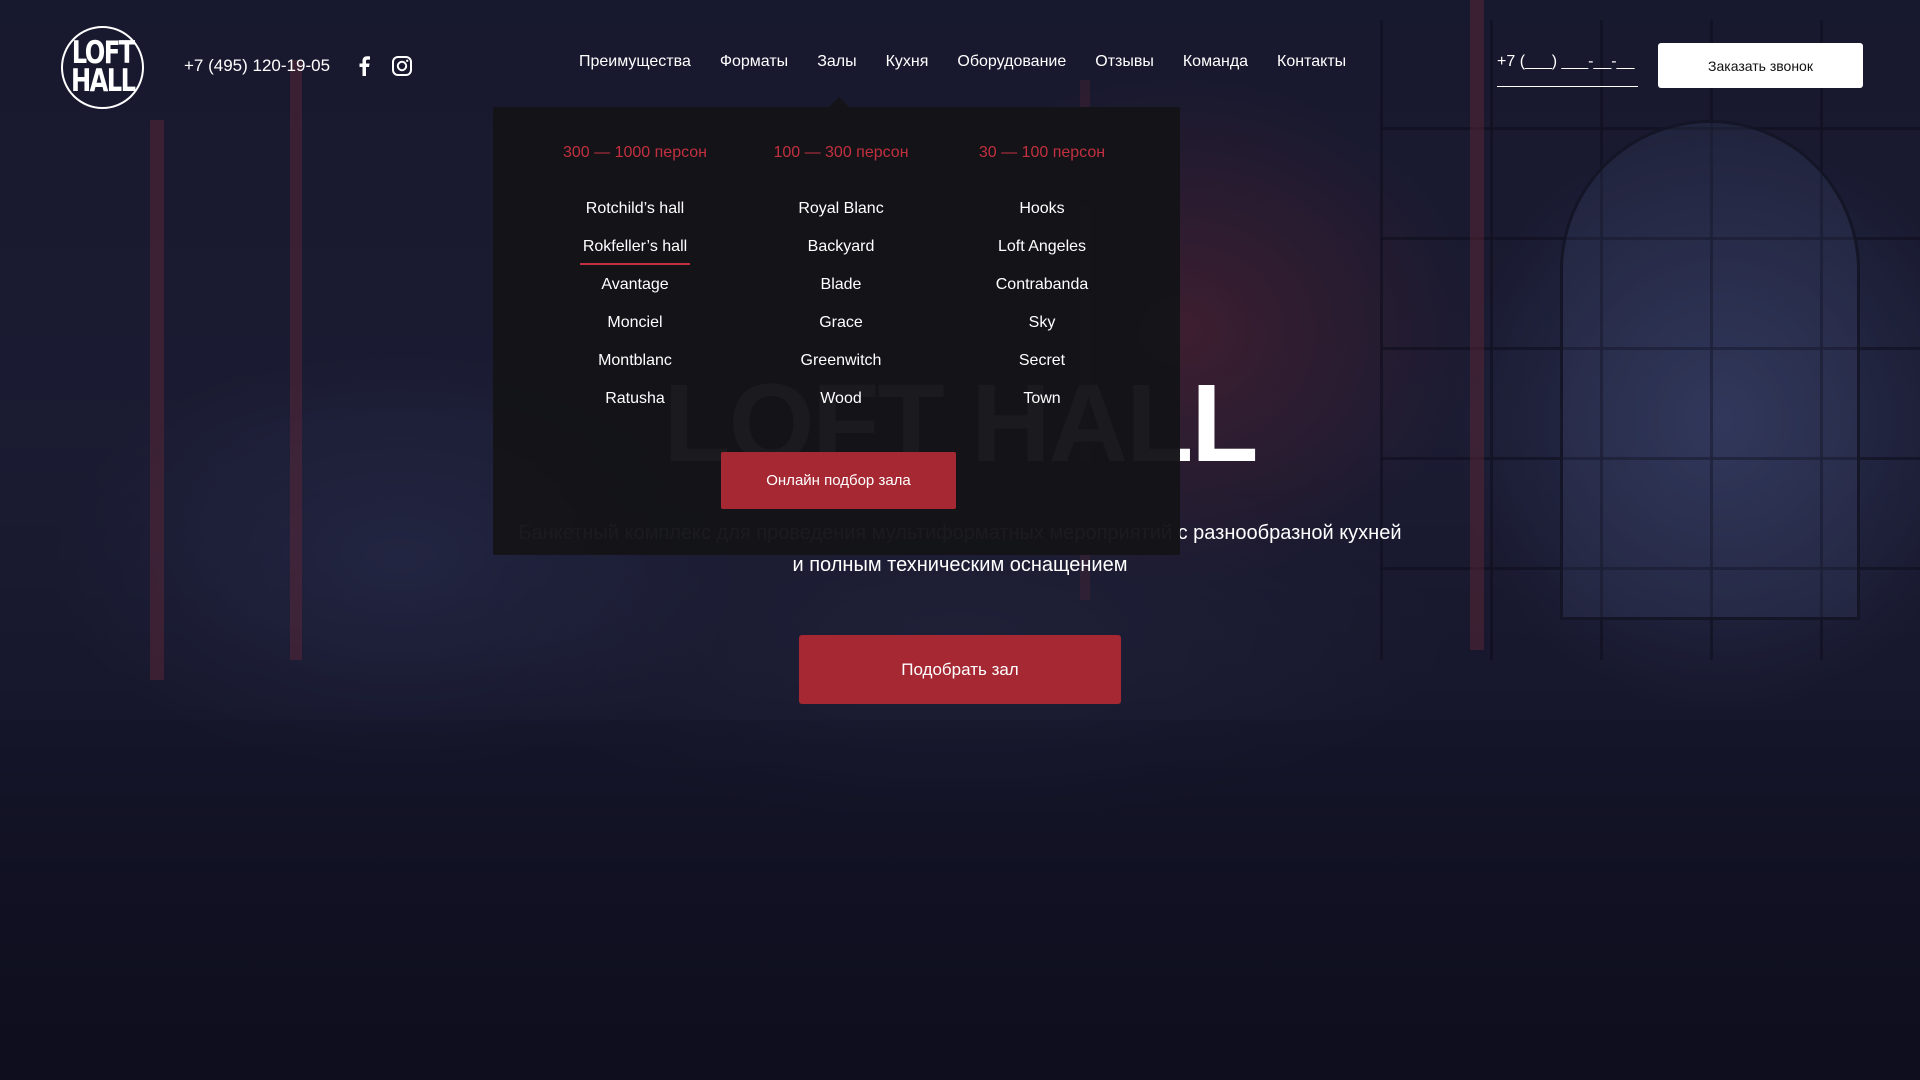  What do you see at coordinates (754, 62) in the screenshot?
I see `nav-formats: Форматы` at bounding box center [754, 62].